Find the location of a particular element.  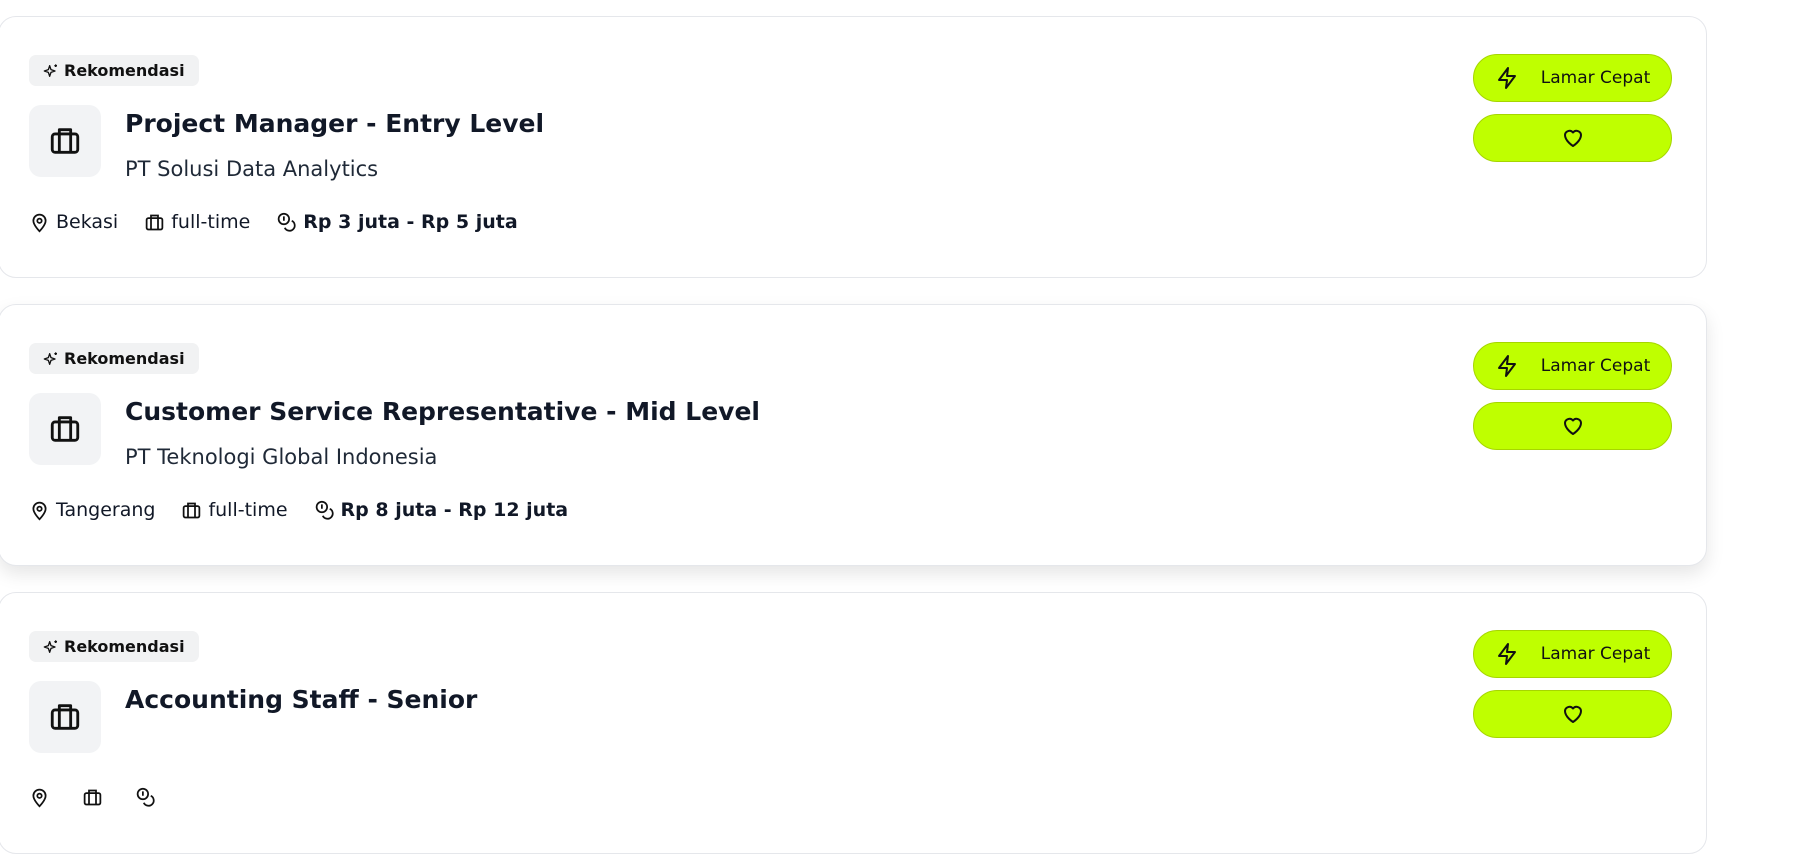

job-meta: Bekasi full-time Rp 3 juta - Rp 5 juta is located at coordinates (286, 222).